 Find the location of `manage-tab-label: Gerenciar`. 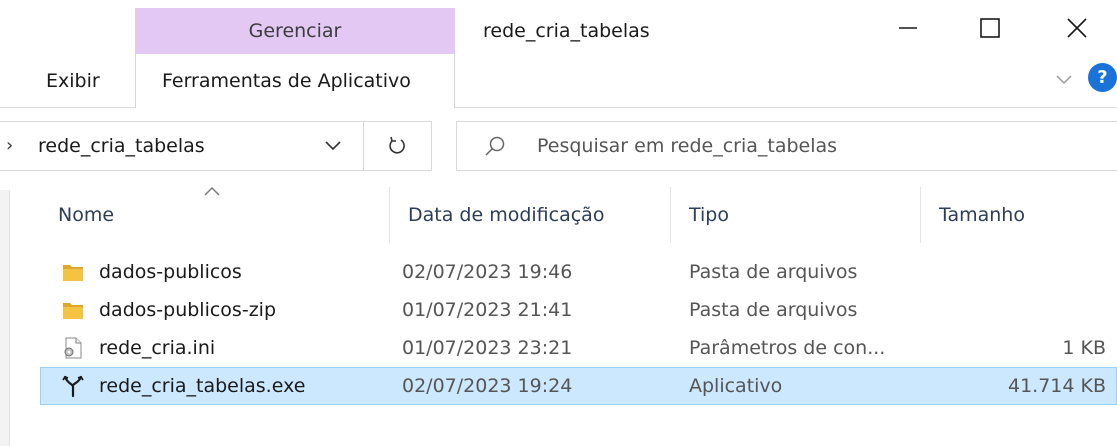

manage-tab-label: Gerenciar is located at coordinates (295, 31).